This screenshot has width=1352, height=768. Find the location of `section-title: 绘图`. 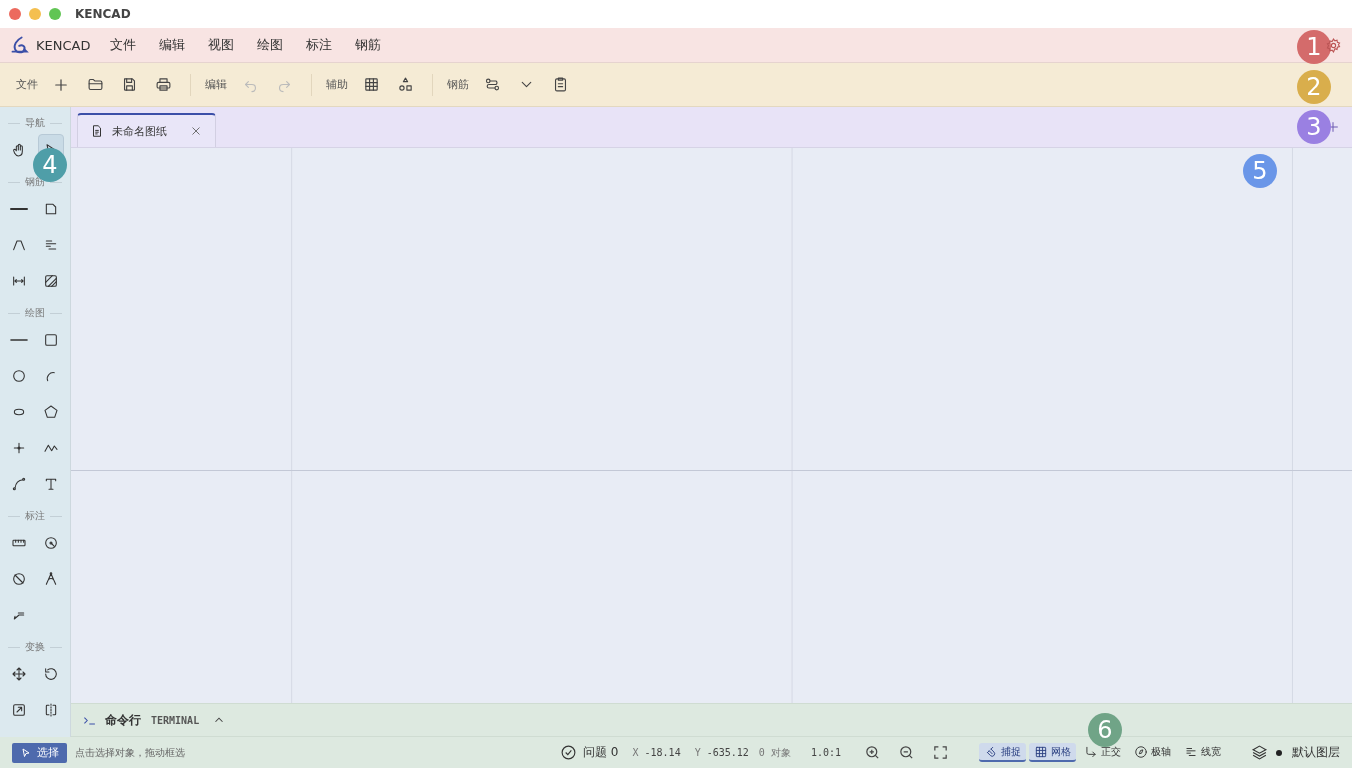

section-title: 绘图 is located at coordinates (35, 313).